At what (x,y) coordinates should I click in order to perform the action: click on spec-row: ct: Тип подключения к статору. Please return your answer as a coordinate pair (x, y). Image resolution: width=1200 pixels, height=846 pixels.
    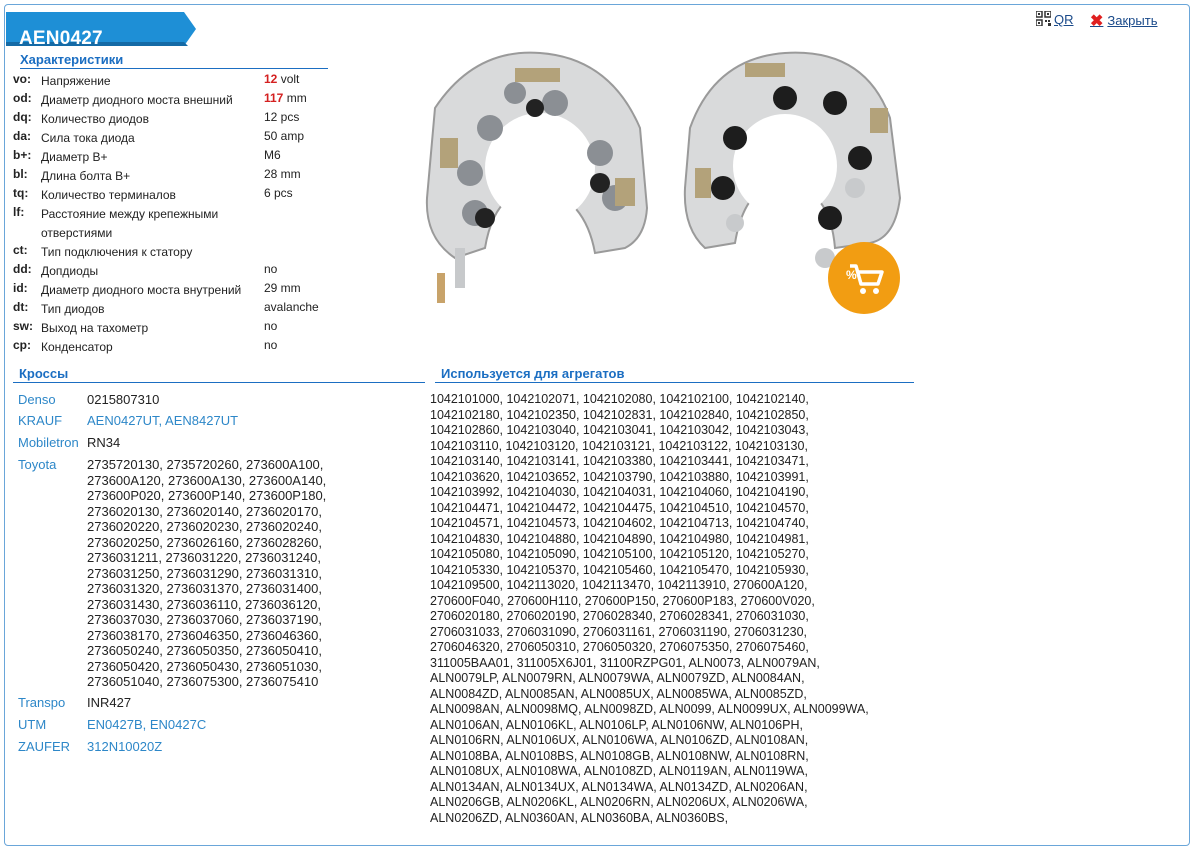
    Looking at the image, I should click on (173, 252).